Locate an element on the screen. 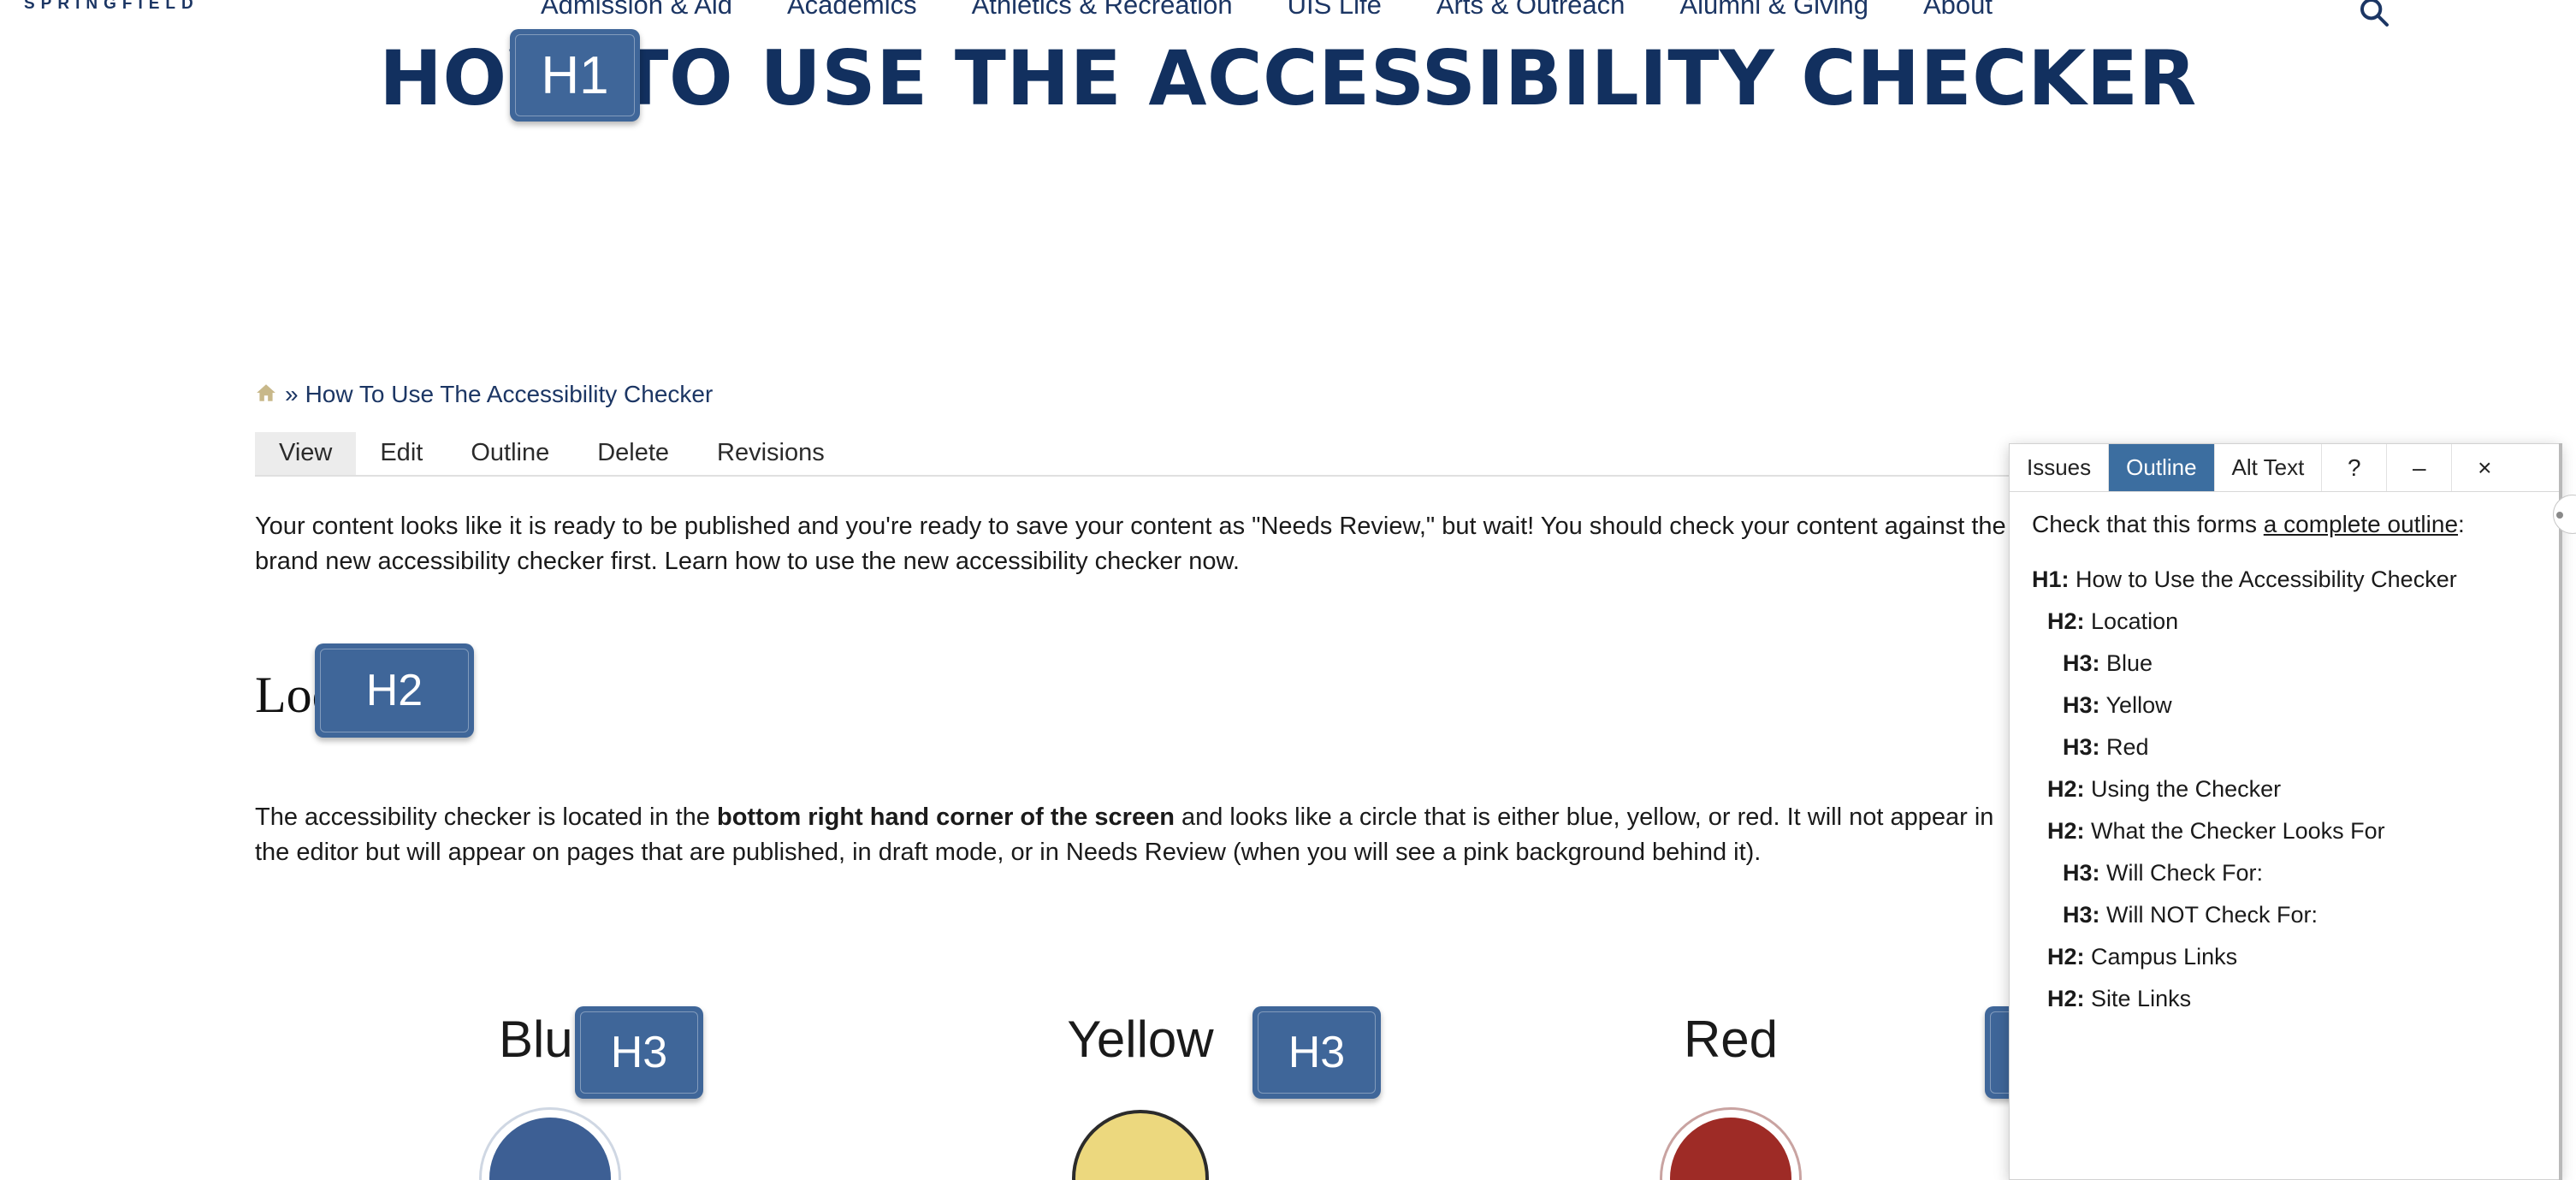  outline-item: H3: Will Check For: is located at coordinates (2285, 873).